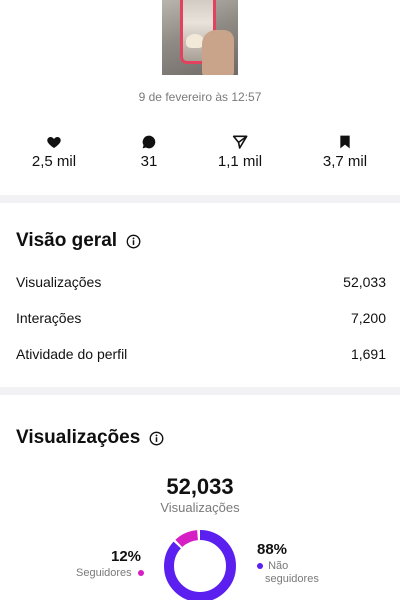 The width and height of the screenshot is (400, 600). What do you see at coordinates (72, 354) in the screenshot?
I see `metric-label: Atividade do perfil` at bounding box center [72, 354].